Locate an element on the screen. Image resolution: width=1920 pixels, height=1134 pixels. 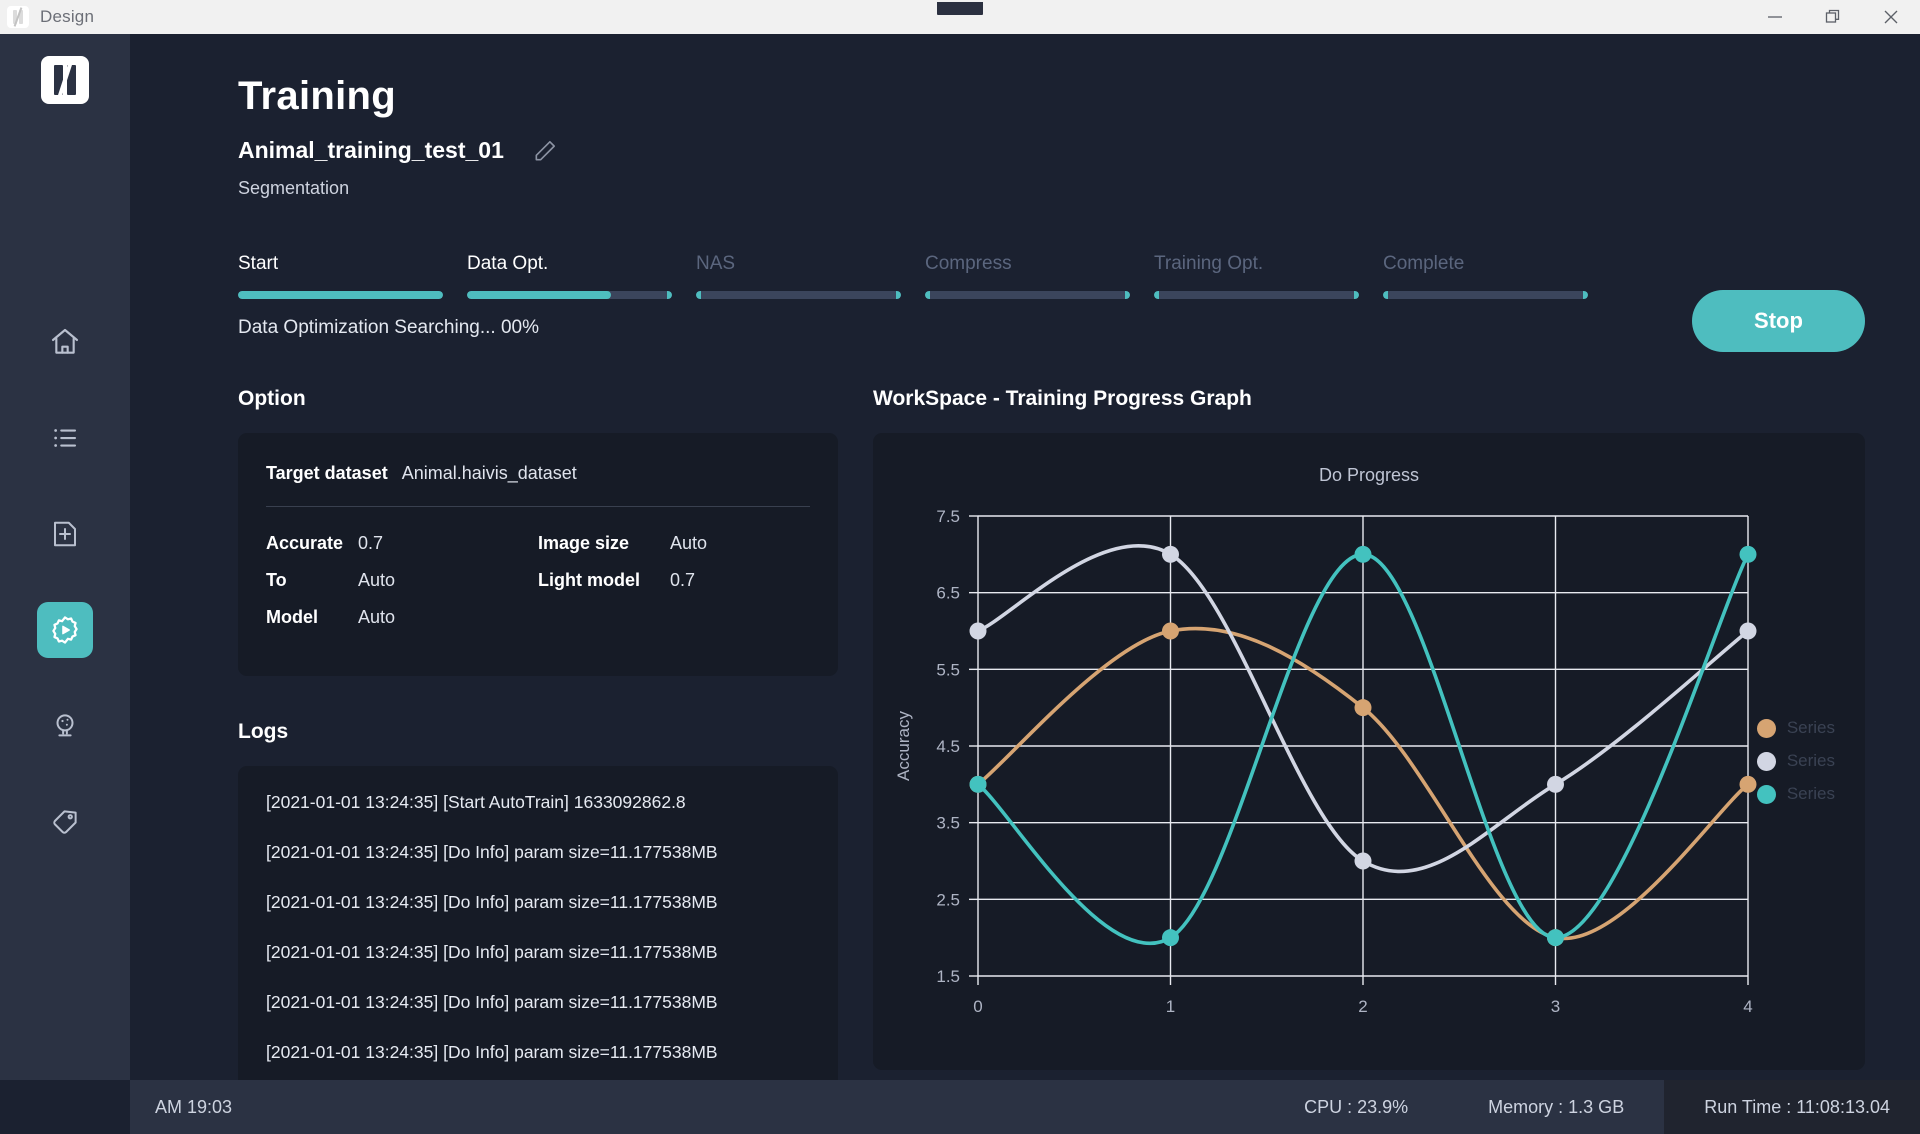
option-section-title: Option is located at coordinates (272, 398).